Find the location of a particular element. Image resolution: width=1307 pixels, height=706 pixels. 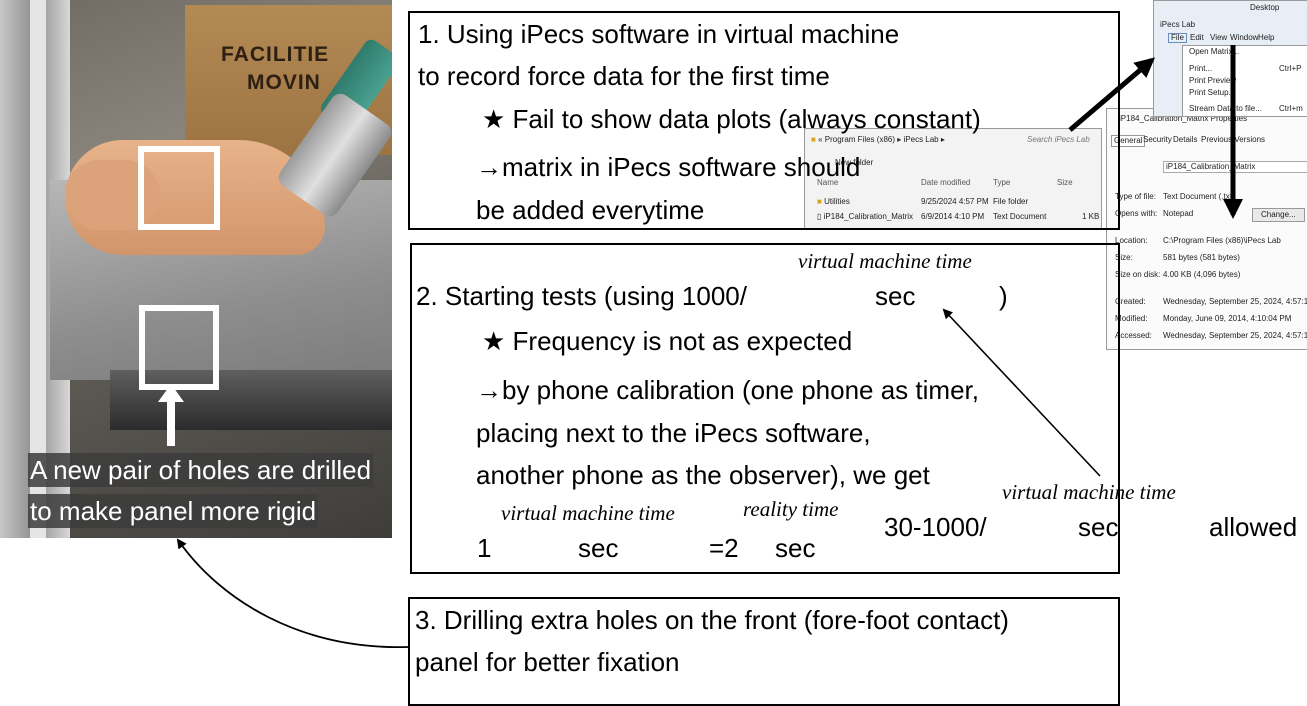

arrow-to-title-unit is located at coordinates (1021, 392).